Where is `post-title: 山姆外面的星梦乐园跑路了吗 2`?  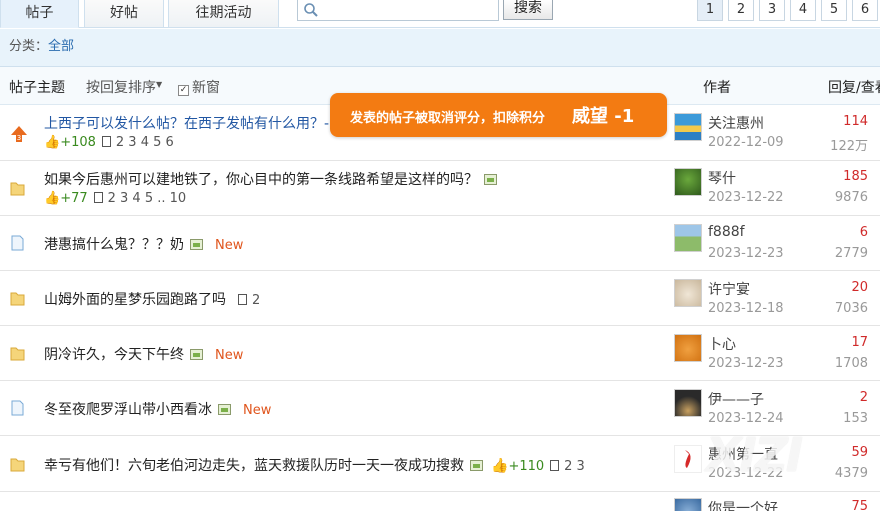 post-title: 山姆外面的星梦乐园跑路了吗 2 is located at coordinates (152, 299).